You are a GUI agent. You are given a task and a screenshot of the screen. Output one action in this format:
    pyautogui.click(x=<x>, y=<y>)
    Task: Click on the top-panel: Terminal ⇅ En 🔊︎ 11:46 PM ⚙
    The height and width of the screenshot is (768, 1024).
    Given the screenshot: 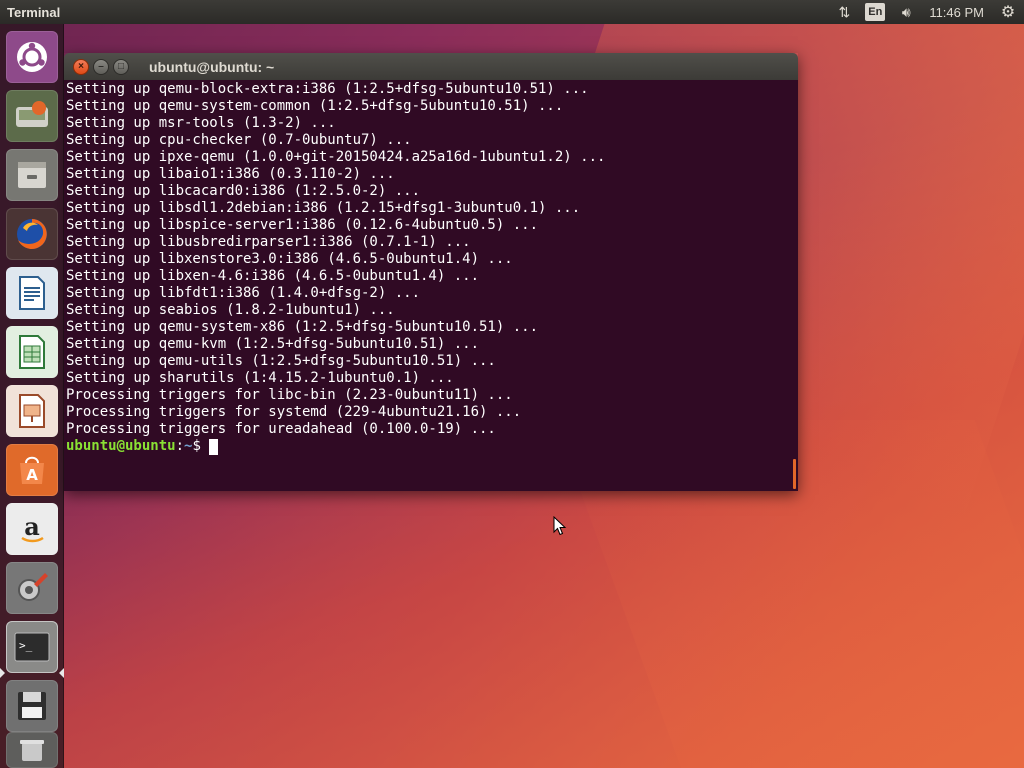 What is the action you would take?
    pyautogui.click(x=512, y=12)
    